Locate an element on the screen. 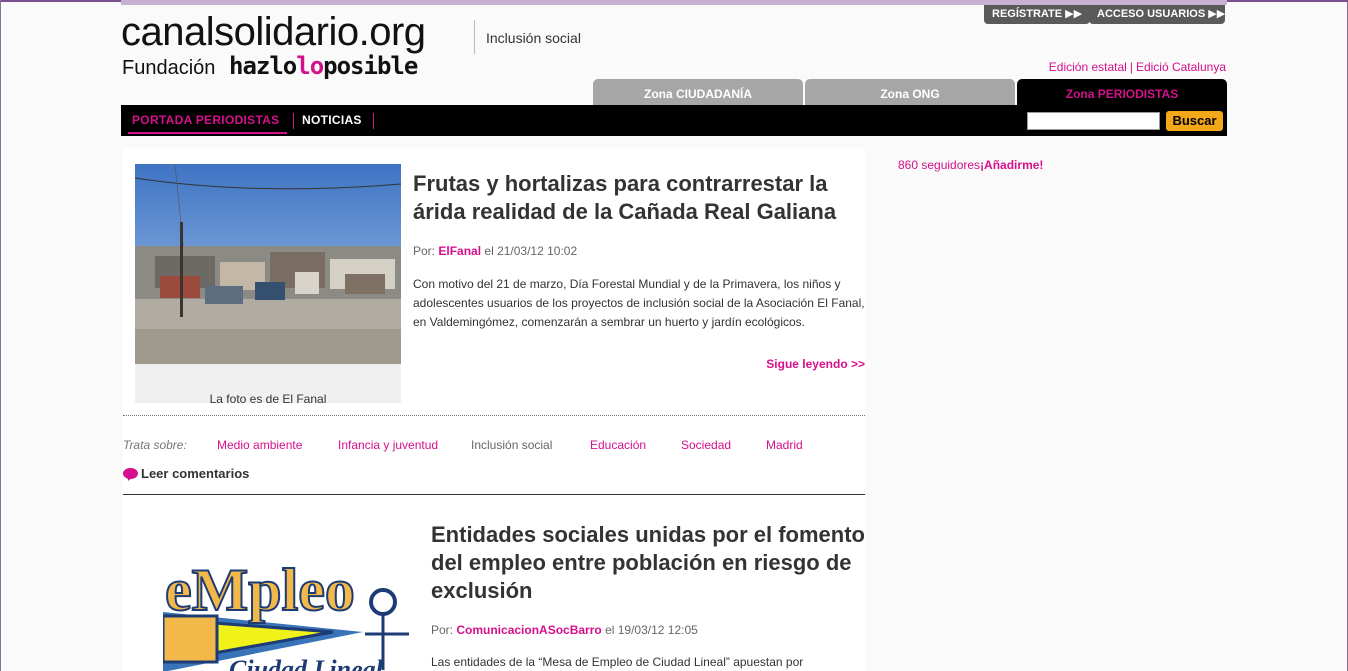  followers-widget: 860 seguidores¡Añadirme! is located at coordinates (970, 165).